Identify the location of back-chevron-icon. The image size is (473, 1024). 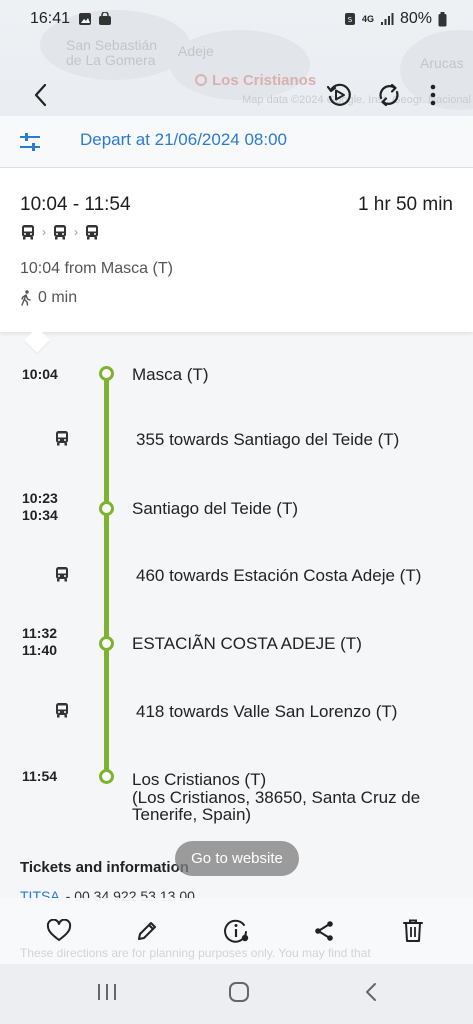
(371, 992).